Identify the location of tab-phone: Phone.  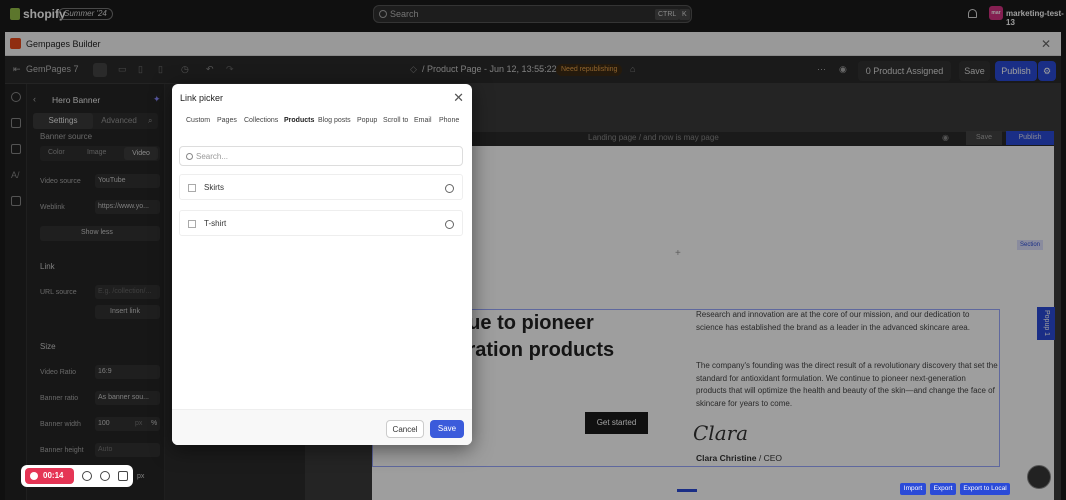
(449, 121).